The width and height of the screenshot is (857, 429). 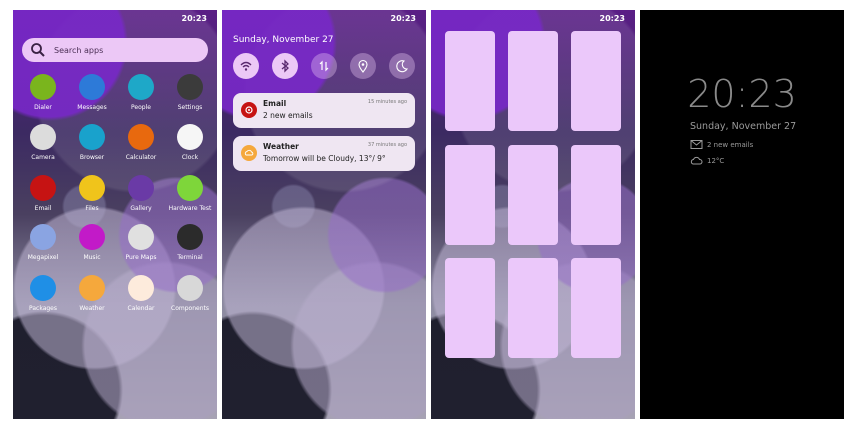 I want to click on app-terminal: Terminal, so click(x=190, y=243).